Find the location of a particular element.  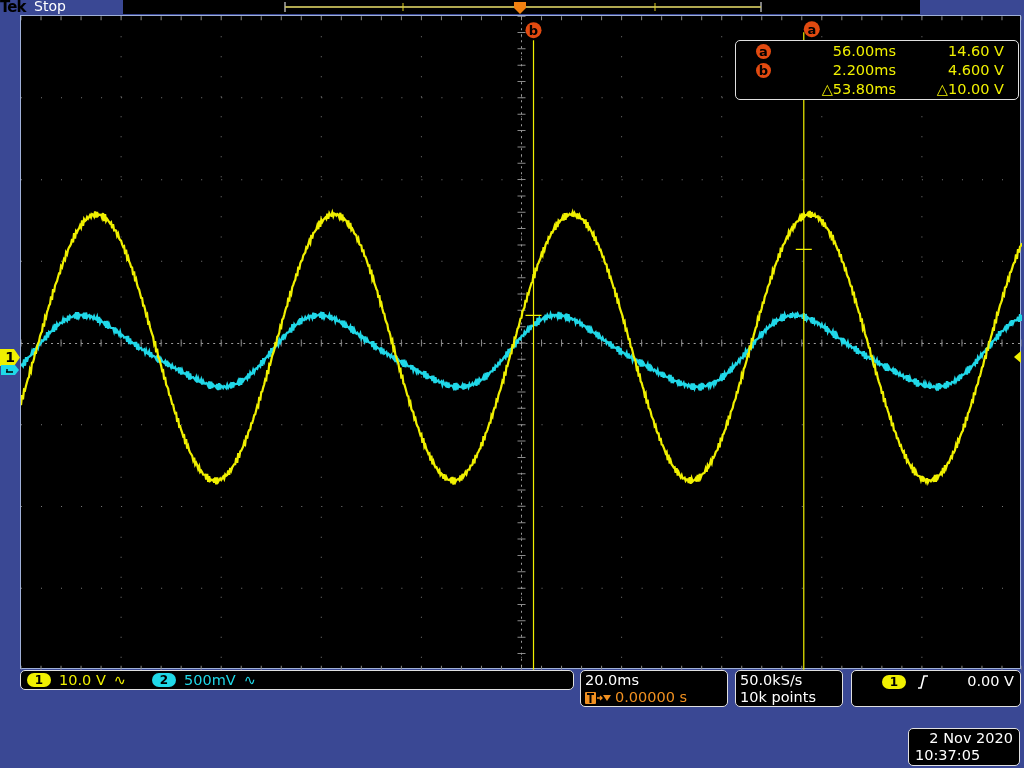

record-length: 10k points is located at coordinates (778, 697).